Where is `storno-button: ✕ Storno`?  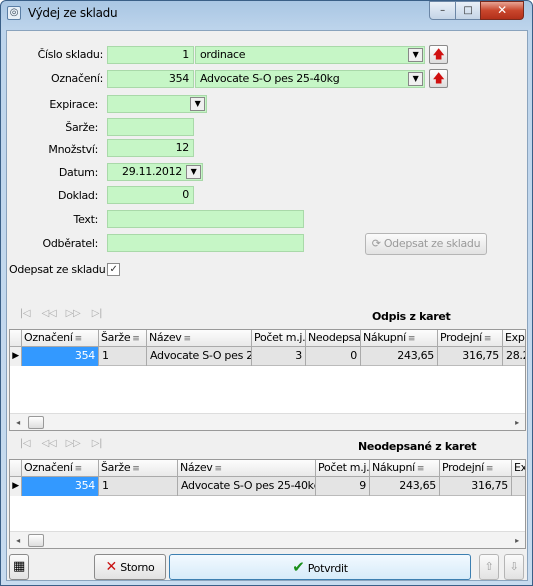
storno-button: ✕ Storno is located at coordinates (130, 567).